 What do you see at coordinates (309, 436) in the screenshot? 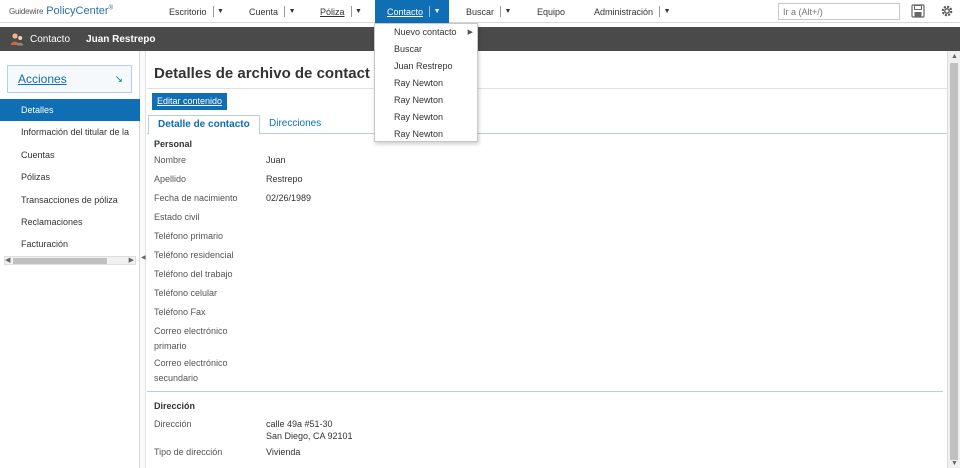
I see `field-value-direccion-line2: San Diego, CA 92101` at bounding box center [309, 436].